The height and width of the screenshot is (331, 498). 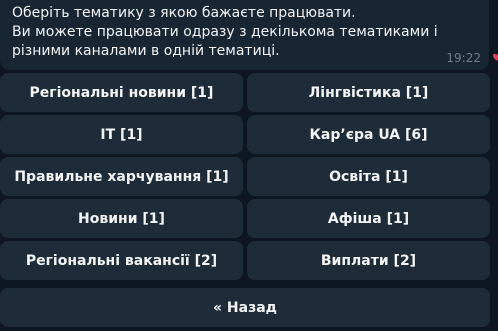 What do you see at coordinates (121, 176) in the screenshot?
I see `keyboard-button-healthy-eating: Правильне харчування [1]` at bounding box center [121, 176].